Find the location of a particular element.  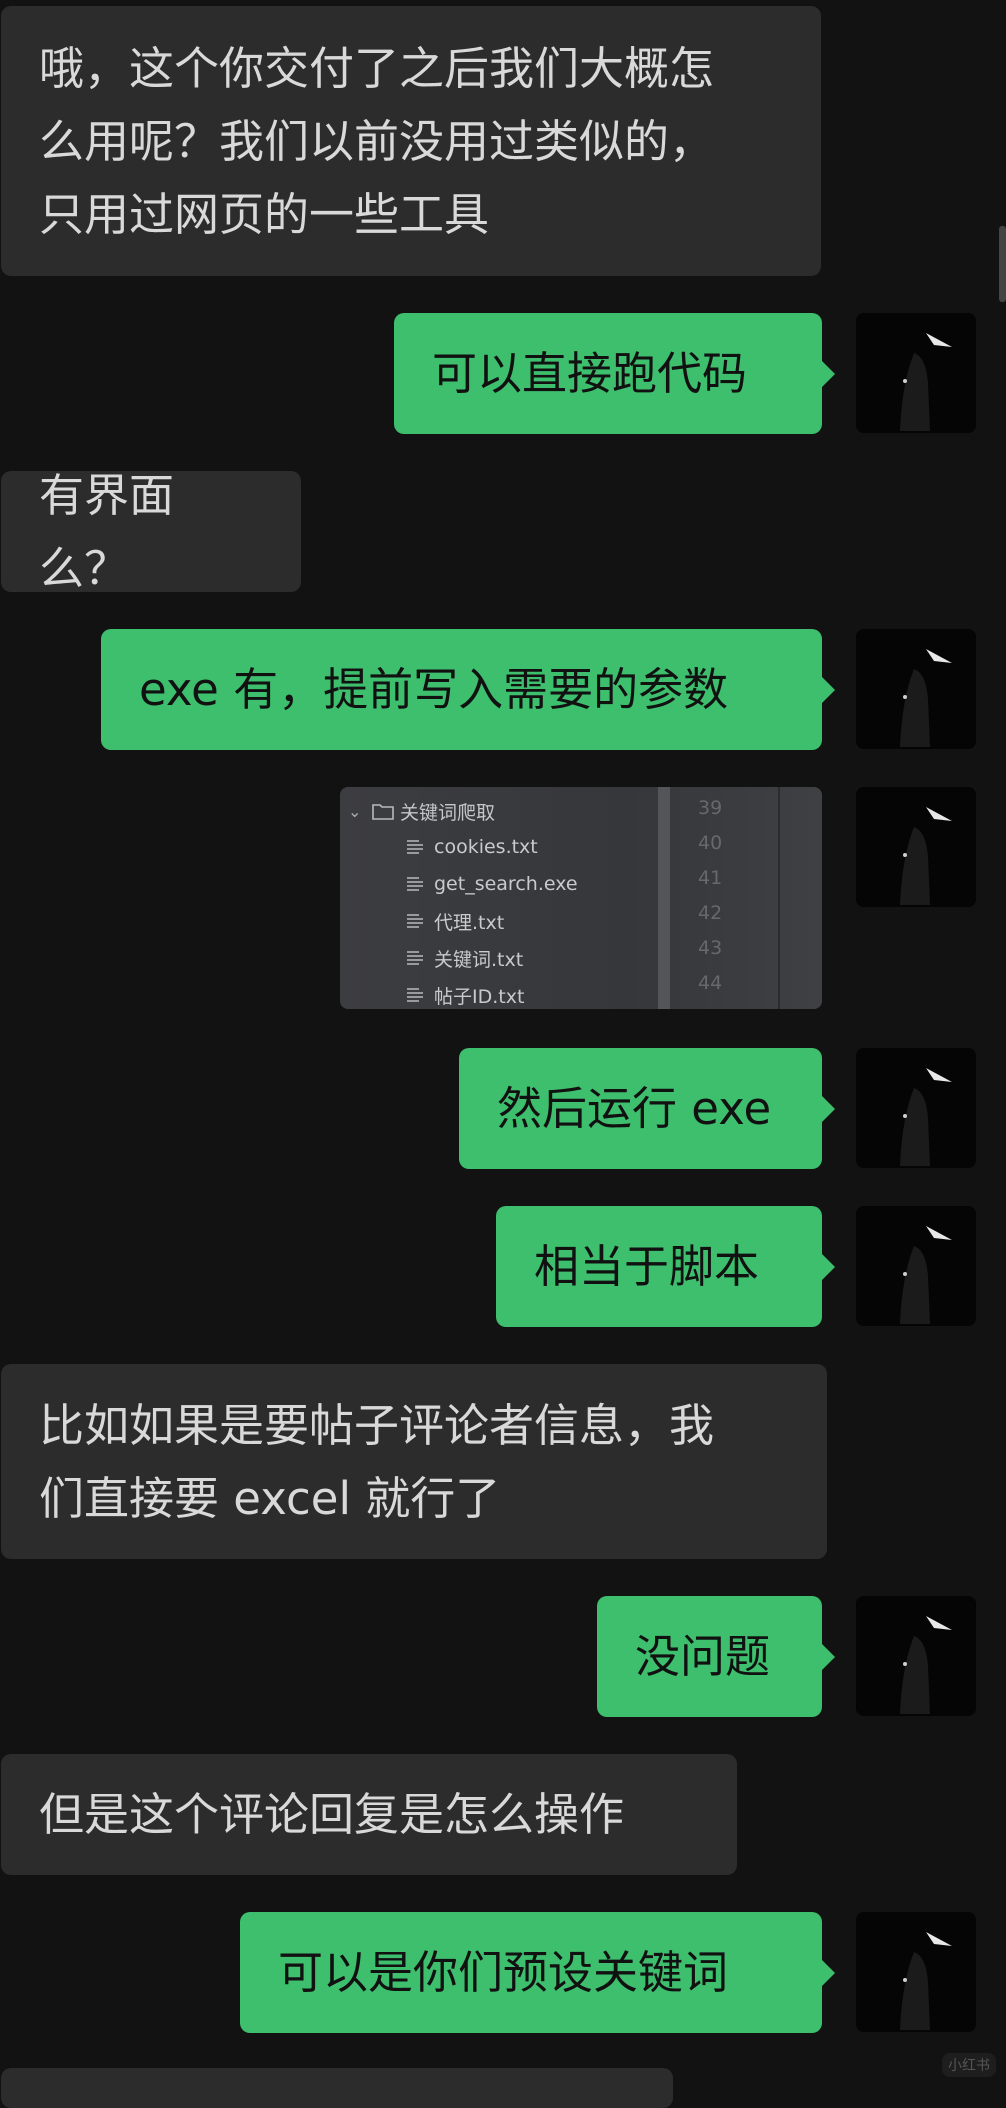

folder-icon is located at coordinates (383, 812).